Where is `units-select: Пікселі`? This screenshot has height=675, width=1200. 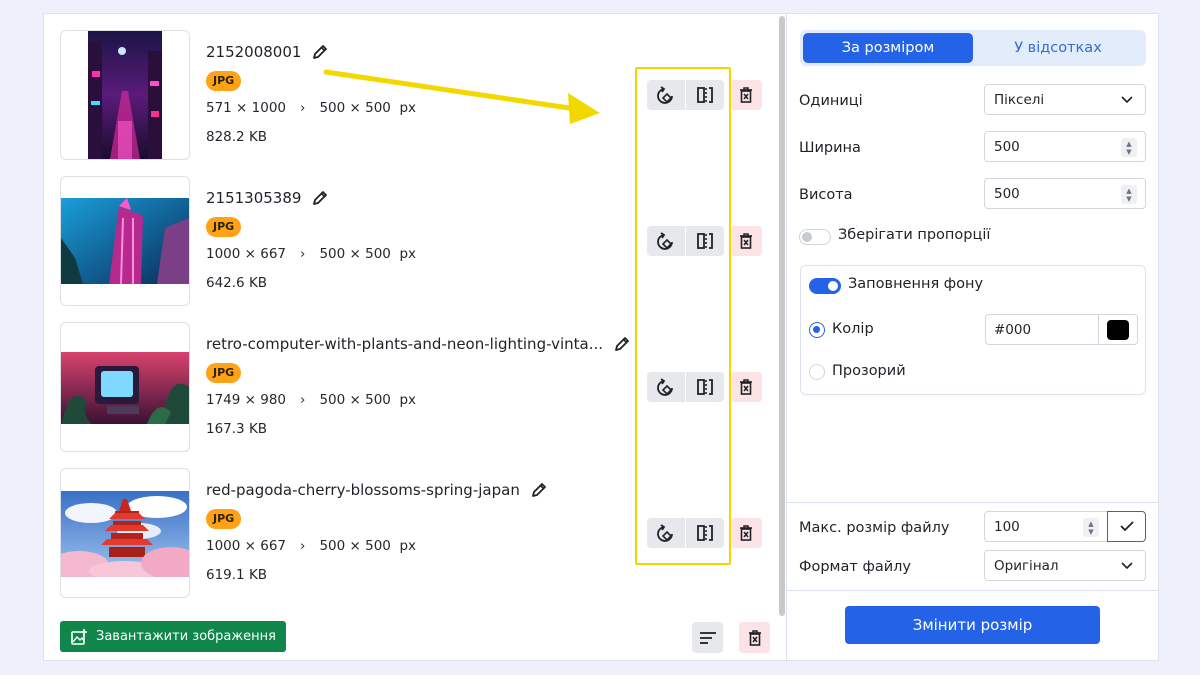 units-select: Пікселі is located at coordinates (1065, 99).